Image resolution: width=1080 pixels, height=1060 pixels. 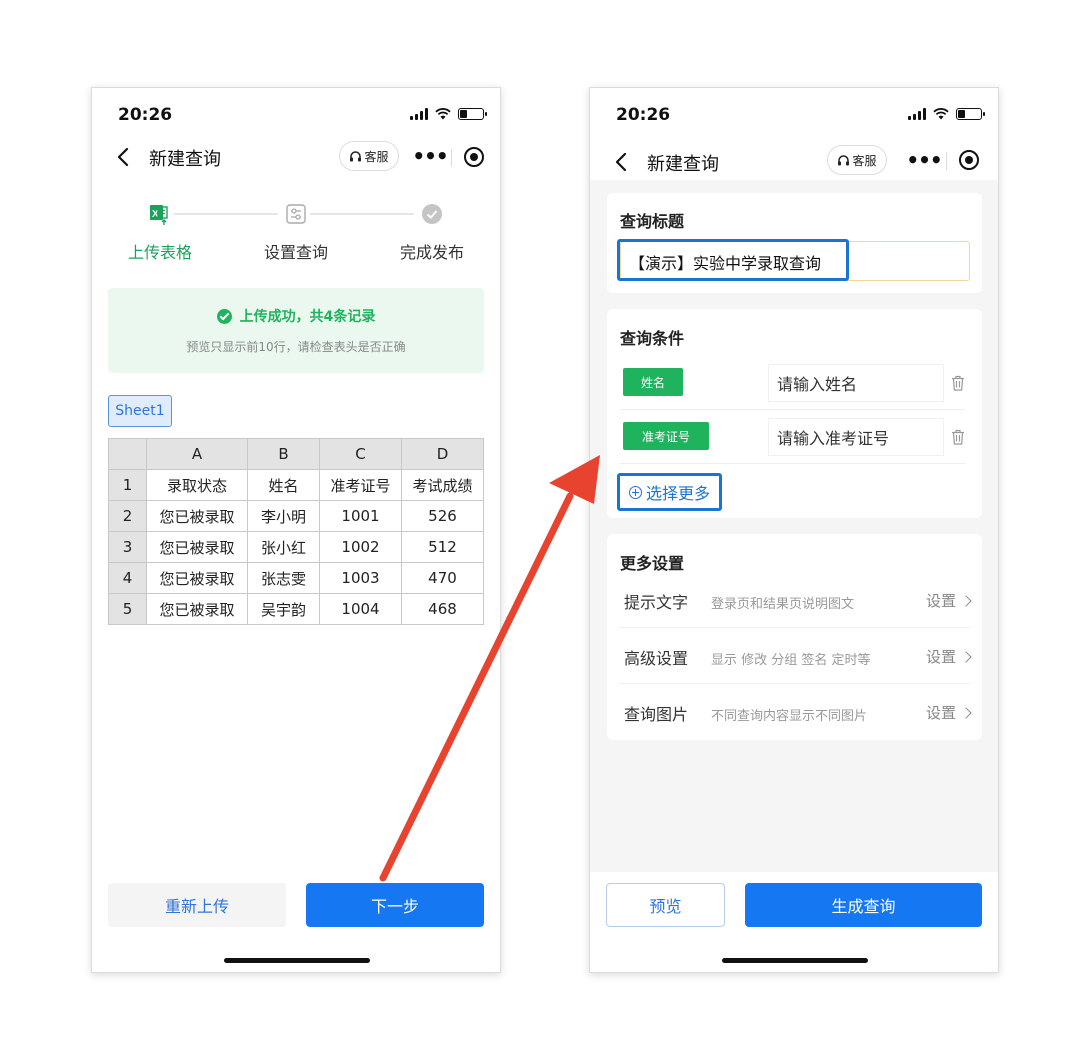 What do you see at coordinates (442, 578) in the screenshot?
I see `table-cell: 470` at bounding box center [442, 578].